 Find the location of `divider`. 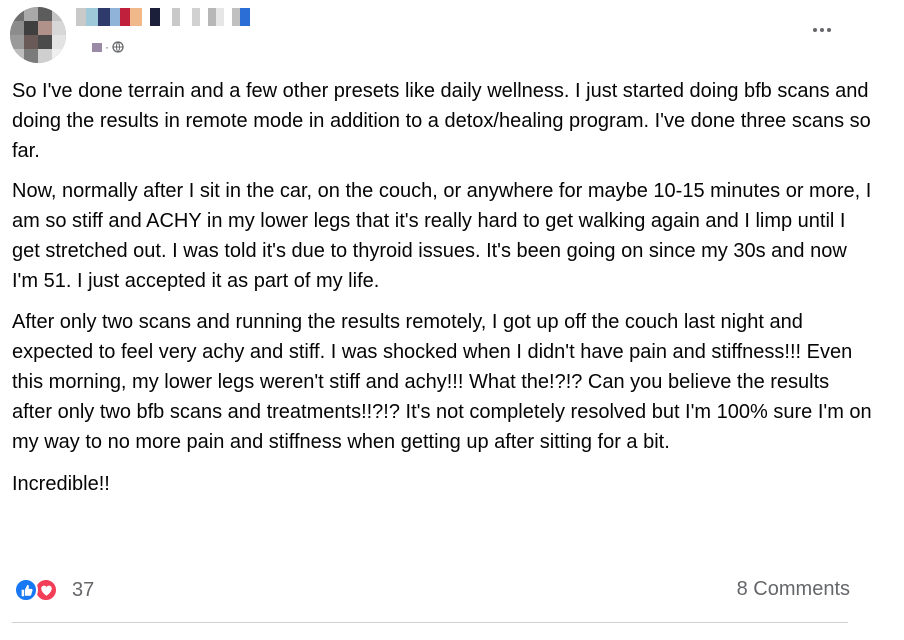

divider is located at coordinates (430, 622).